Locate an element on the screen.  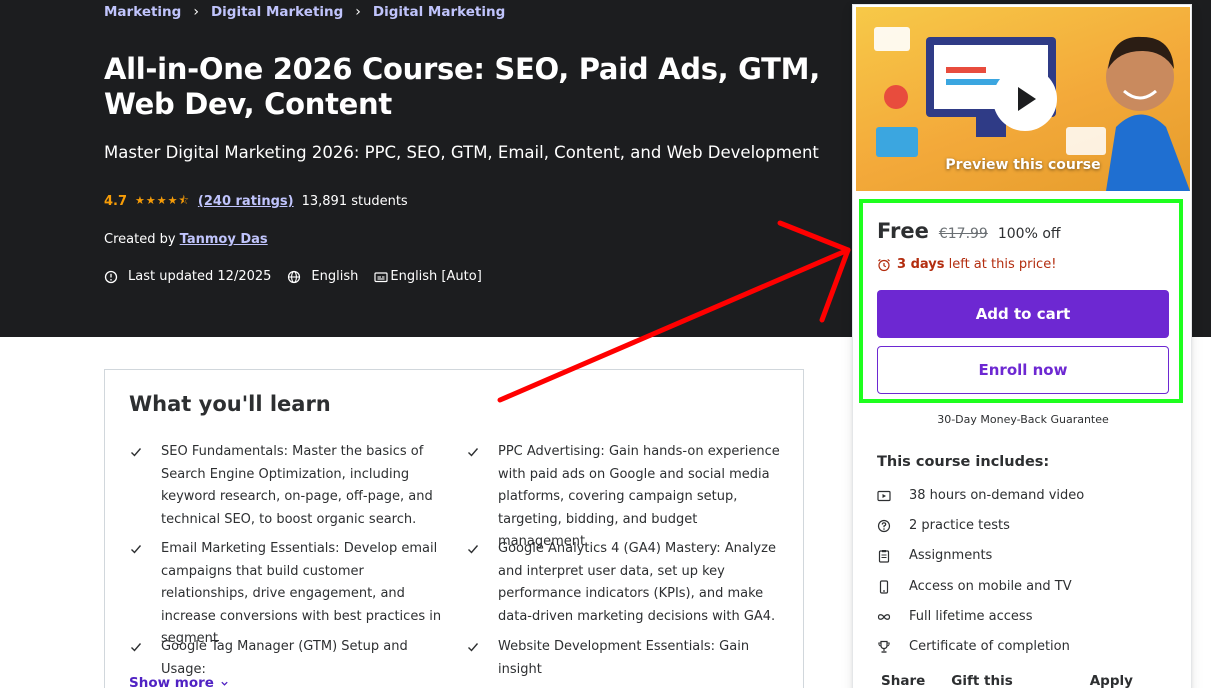
mobile-icon is located at coordinates (884, 586).